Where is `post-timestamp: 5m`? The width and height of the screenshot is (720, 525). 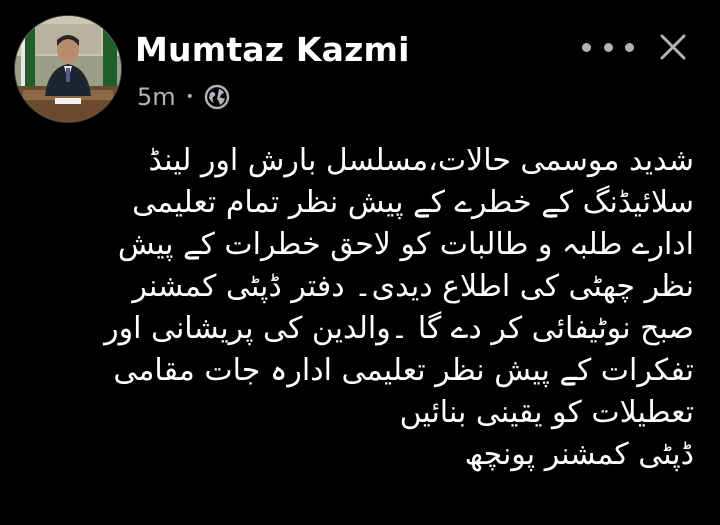
post-timestamp: 5m is located at coordinates (156, 97).